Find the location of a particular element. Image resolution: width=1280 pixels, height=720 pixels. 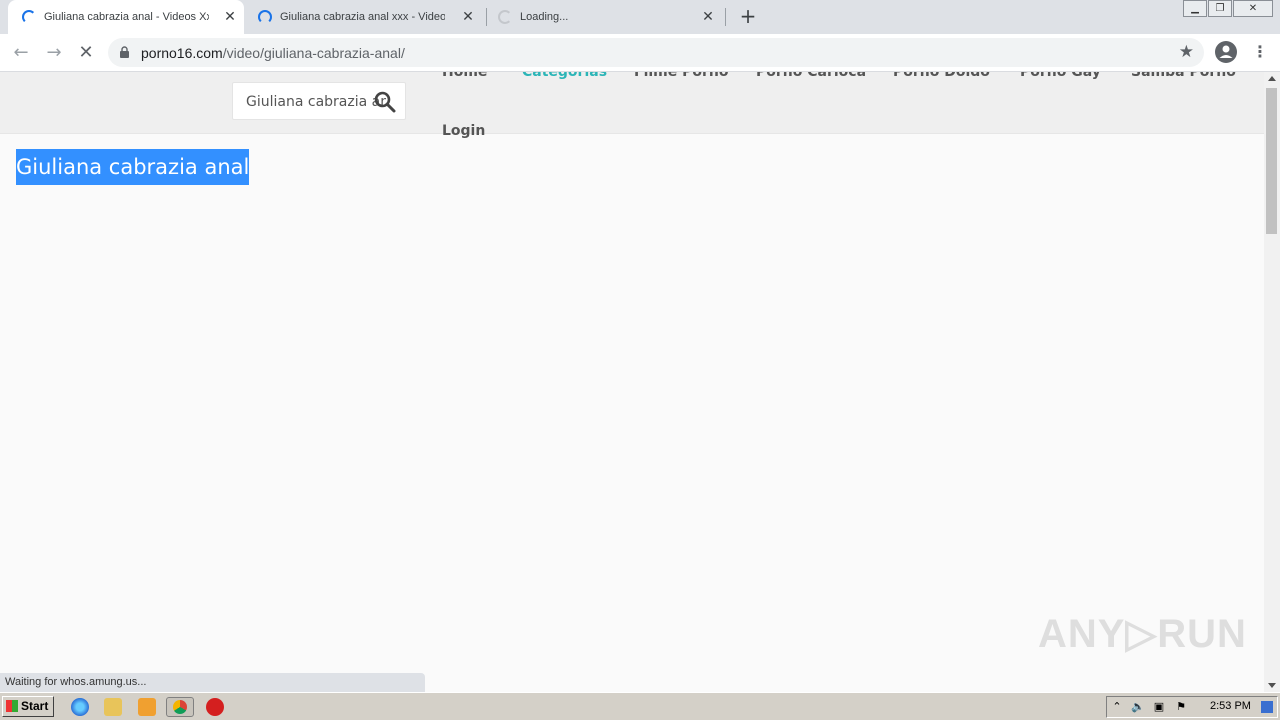

browser-menu-icon: ⋮ is located at coordinates (1260, 52).